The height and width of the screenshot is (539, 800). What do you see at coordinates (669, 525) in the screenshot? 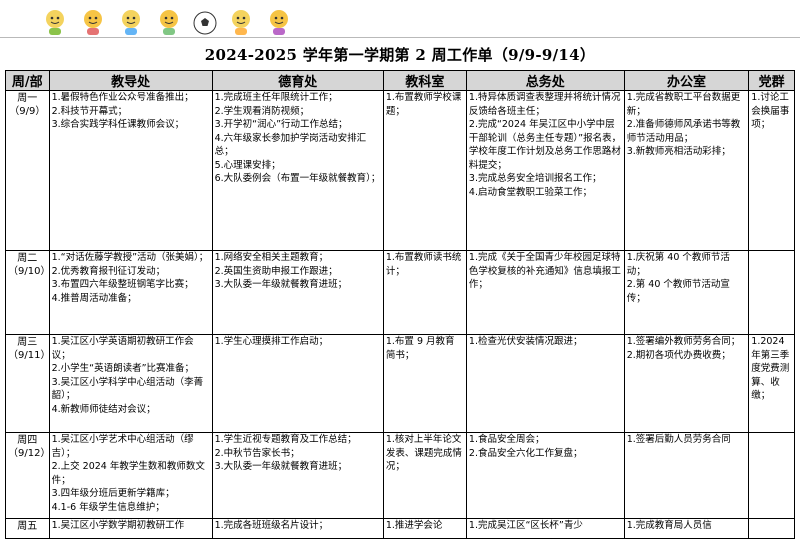
I see `task-item: 1.完成教育局人员信` at bounding box center [669, 525].